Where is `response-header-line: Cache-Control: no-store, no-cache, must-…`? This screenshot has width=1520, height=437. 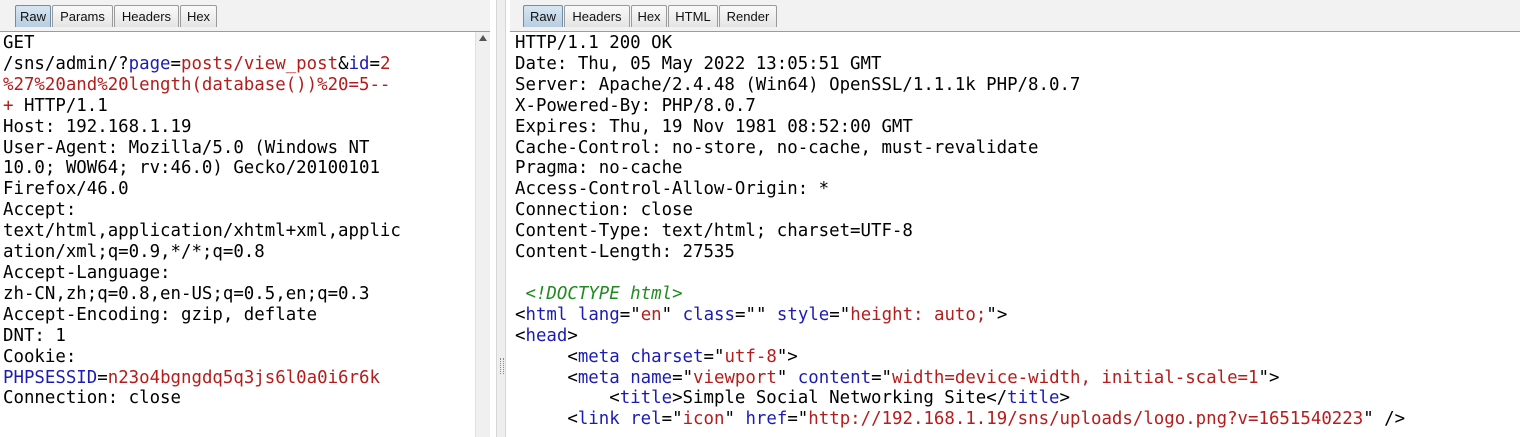
response-header-line: Cache-Control: no-store, no-cache, must-… is located at coordinates (777, 147).